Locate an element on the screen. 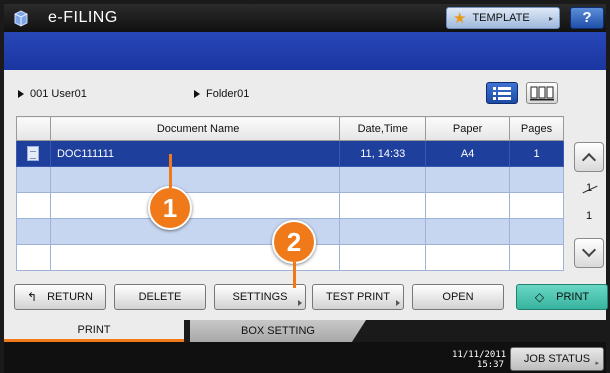 The image size is (610, 373). status-time: 15:37 is located at coordinates (490, 365).